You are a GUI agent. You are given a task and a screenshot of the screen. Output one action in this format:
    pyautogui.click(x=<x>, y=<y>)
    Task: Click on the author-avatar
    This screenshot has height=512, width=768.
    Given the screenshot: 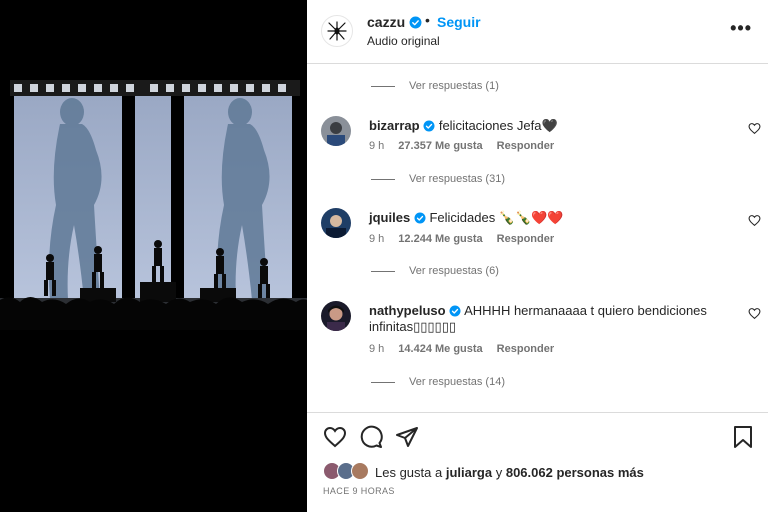 What is the action you would take?
    pyautogui.click(x=337, y=31)
    